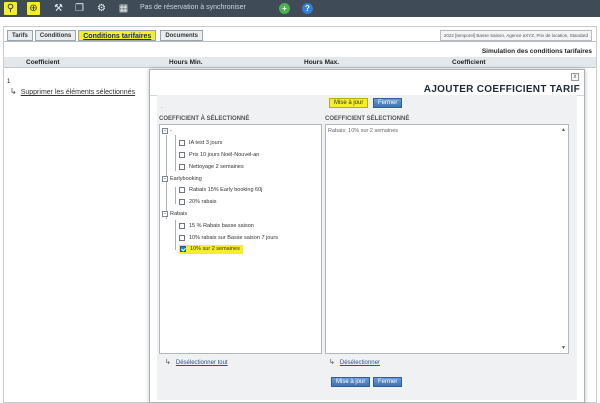  I want to click on col-hours-max: Hours Max., so click(322, 62).